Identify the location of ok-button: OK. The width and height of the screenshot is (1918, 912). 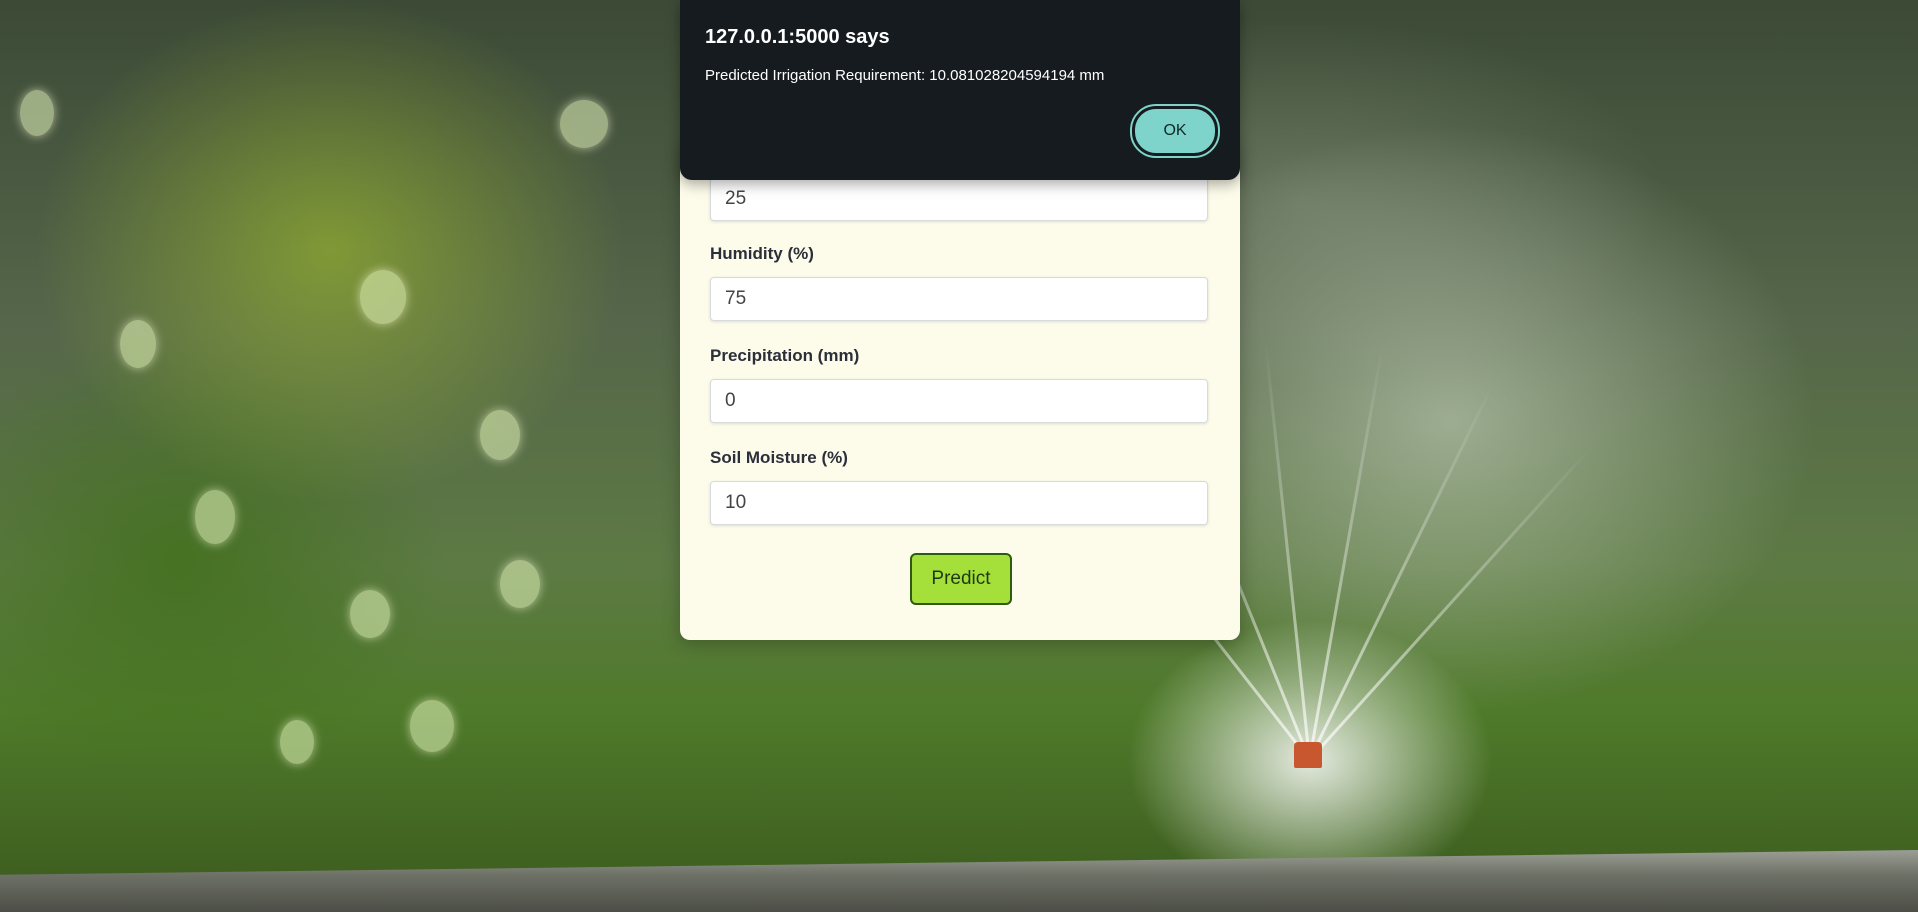
(1175, 131).